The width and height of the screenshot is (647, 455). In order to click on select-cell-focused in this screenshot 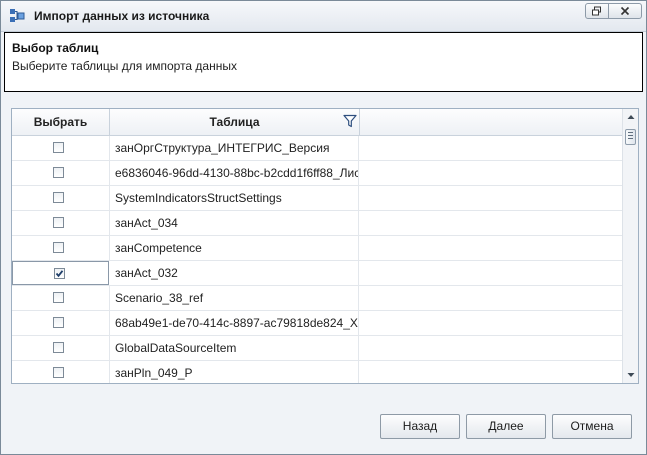, I will do `click(60, 273)`.